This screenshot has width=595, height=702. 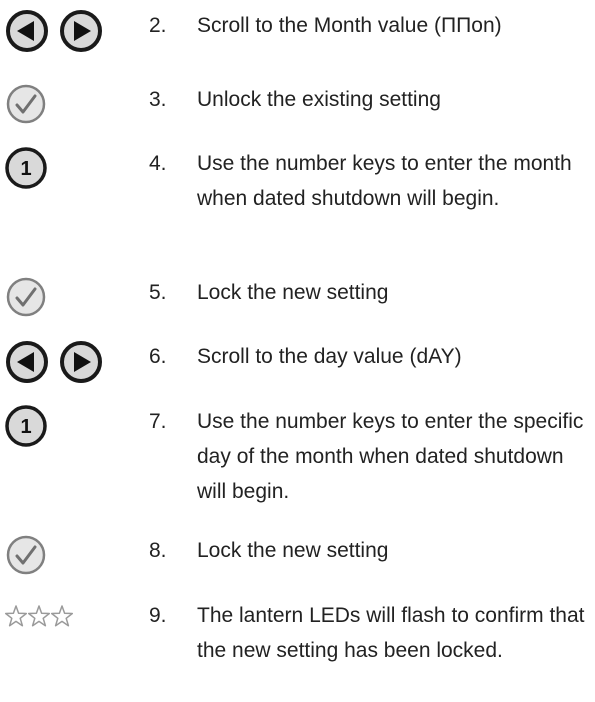 What do you see at coordinates (158, 615) in the screenshot?
I see `step-number: 9.` at bounding box center [158, 615].